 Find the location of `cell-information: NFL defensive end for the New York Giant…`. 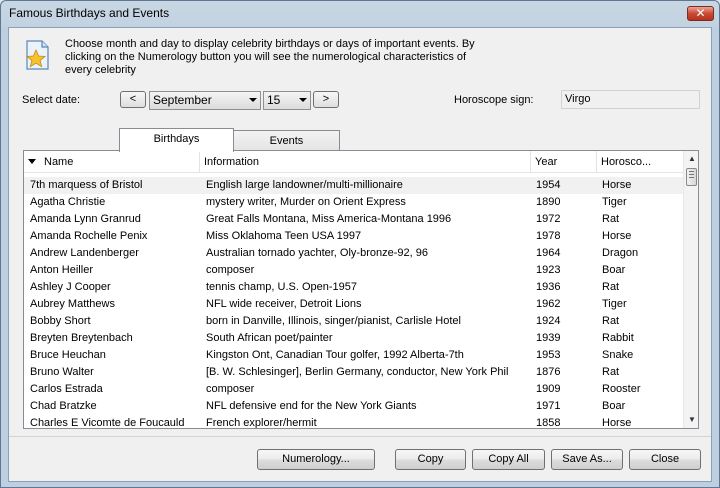

cell-information: NFL defensive end for the New York Giant… is located at coordinates (311, 406).